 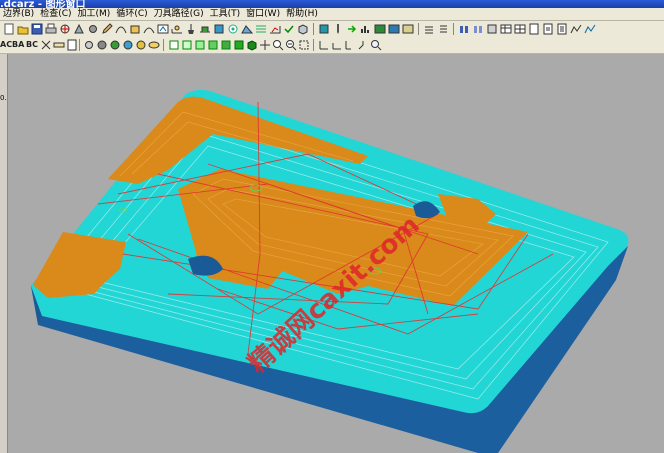 I want to click on simulate-icon, so click(x=380, y=29).